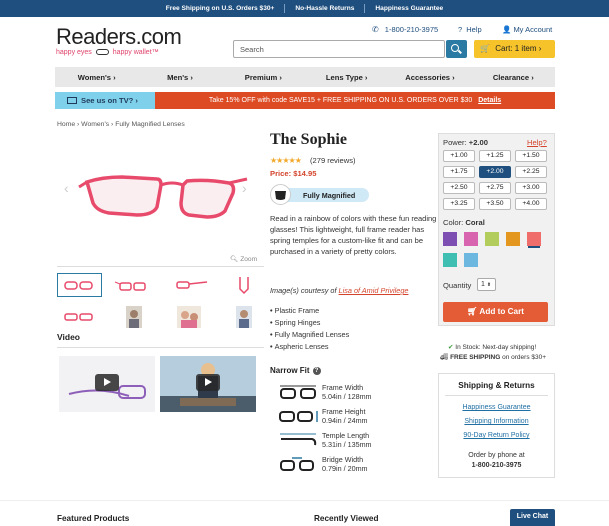 The height and width of the screenshot is (526, 609). I want to click on announcement-free-shipping: Free Shipping on U.S. Orders $30+, so click(220, 8).